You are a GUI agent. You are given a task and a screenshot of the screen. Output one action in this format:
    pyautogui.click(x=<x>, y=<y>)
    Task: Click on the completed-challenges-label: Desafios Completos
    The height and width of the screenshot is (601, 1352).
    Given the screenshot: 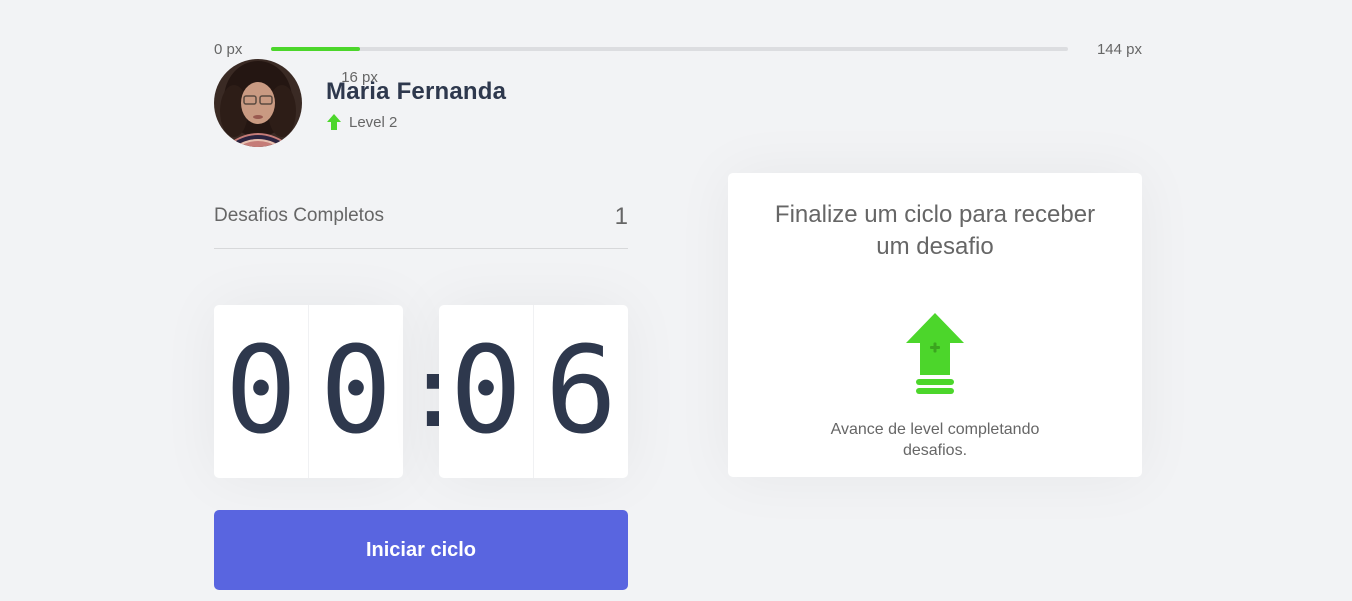 What is the action you would take?
    pyautogui.click(x=299, y=215)
    